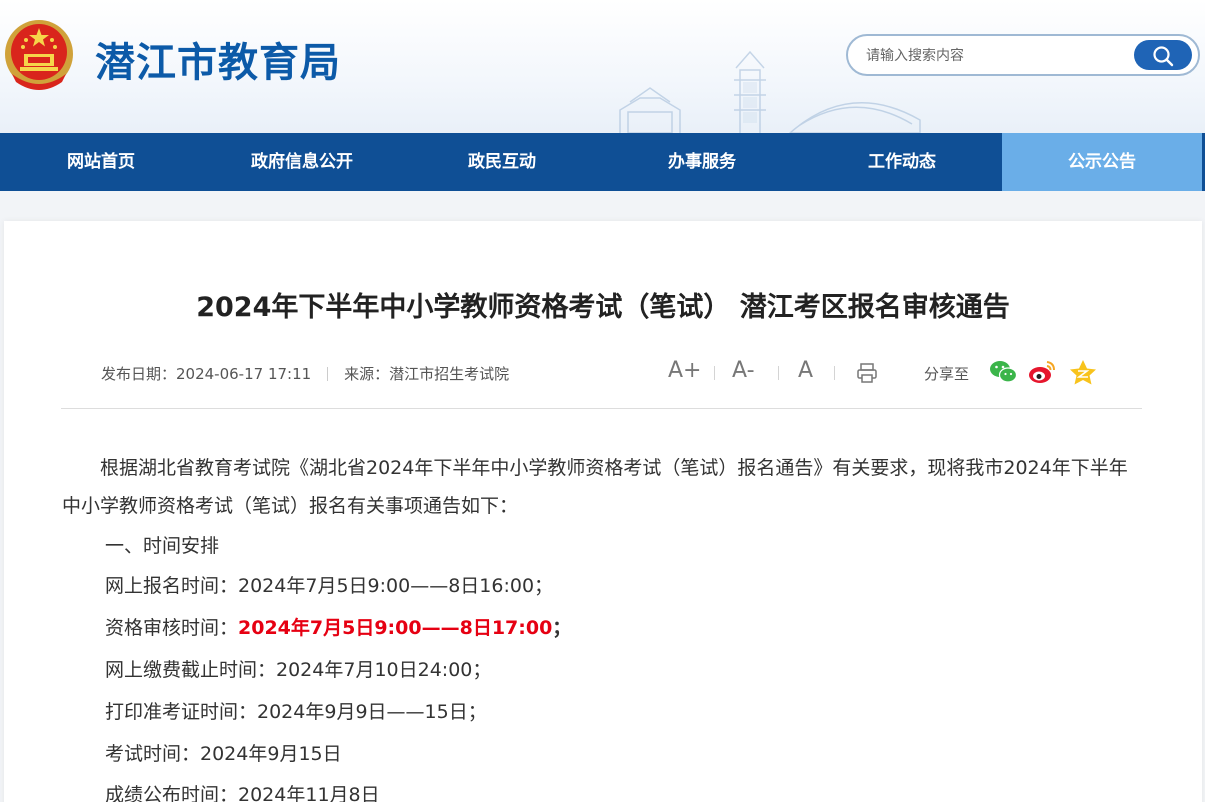  Describe the element at coordinates (996, 56) in the screenshot. I see `search-input` at that location.